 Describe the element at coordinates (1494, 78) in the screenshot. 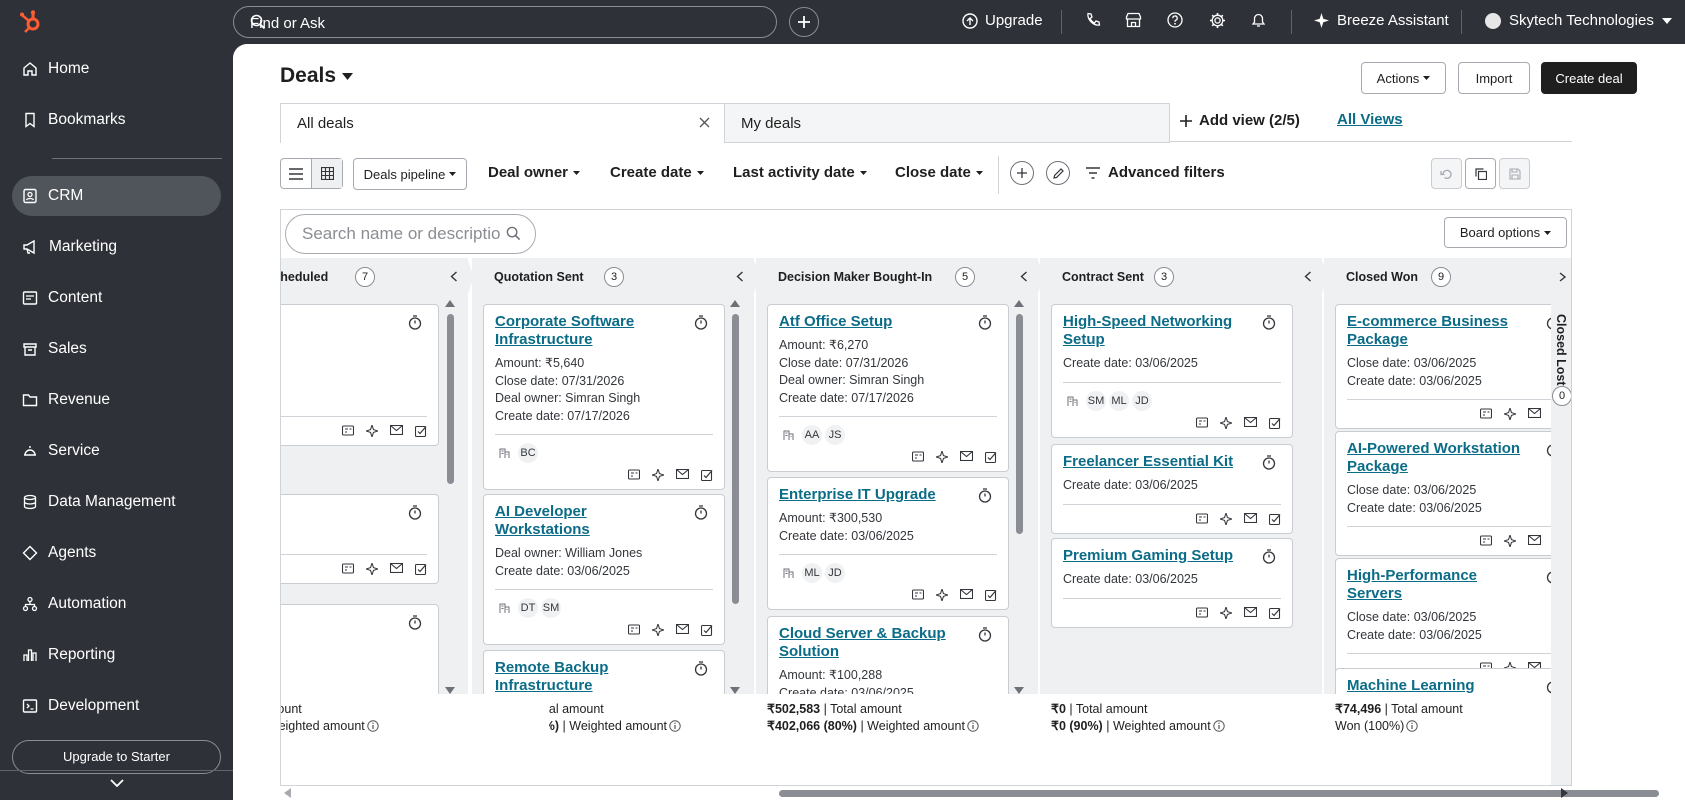

I see `import-button: Import` at that location.